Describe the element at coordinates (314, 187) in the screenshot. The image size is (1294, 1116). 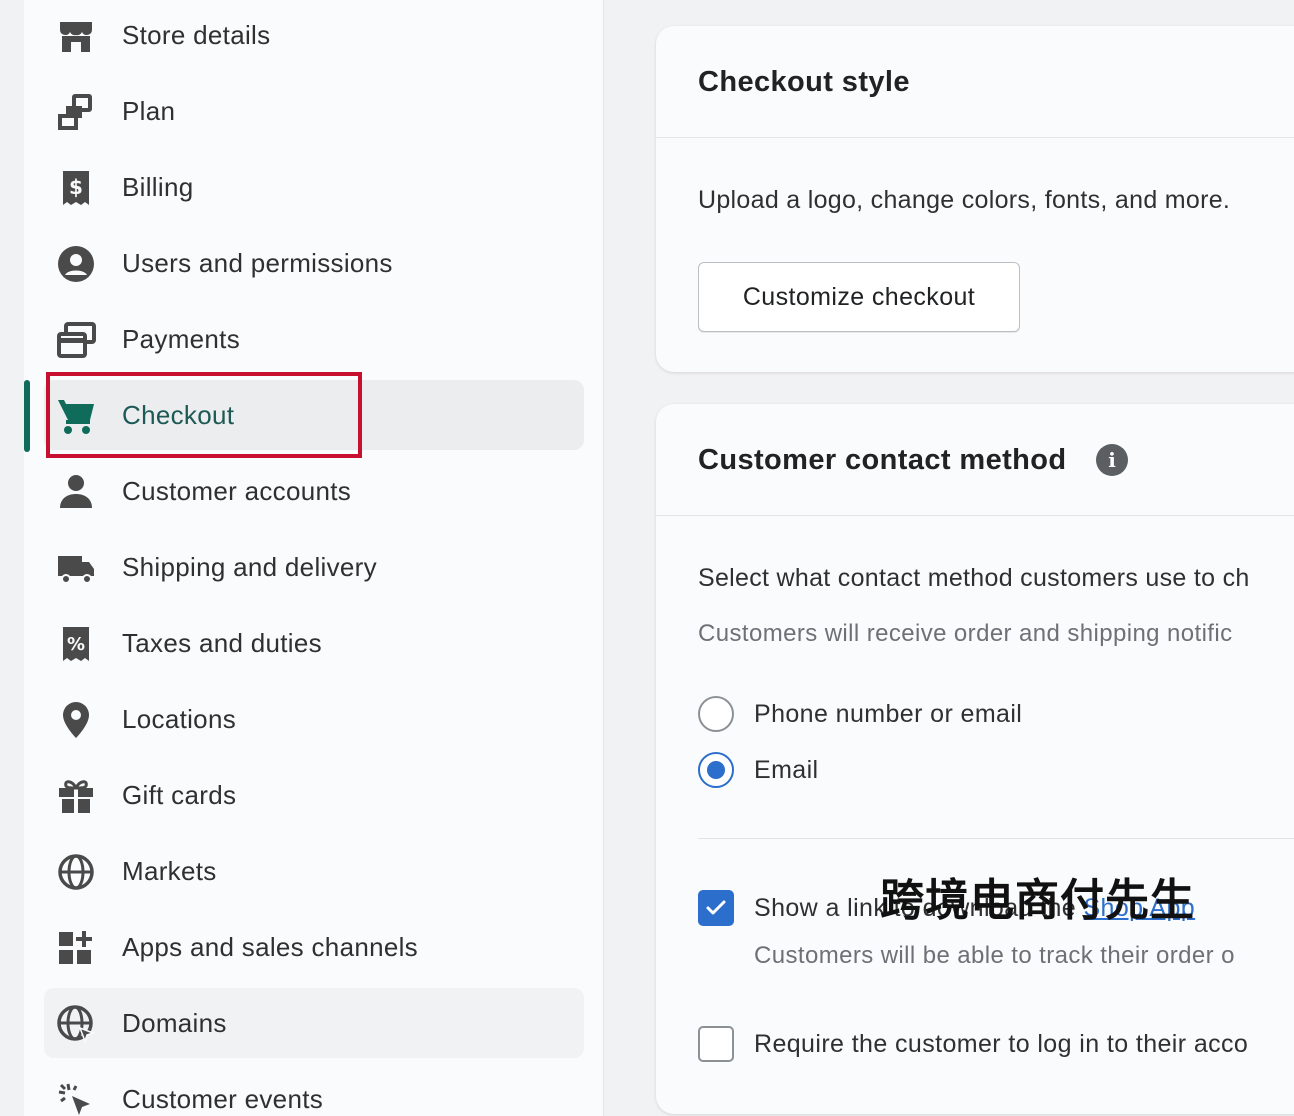
I see `sidebar-item-billing: $ Billing` at that location.